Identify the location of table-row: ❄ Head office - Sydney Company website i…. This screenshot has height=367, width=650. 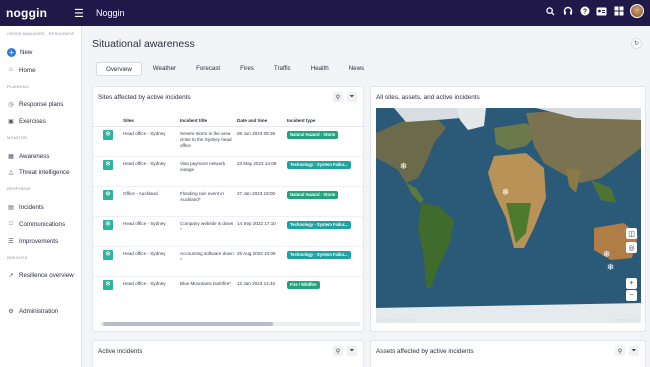
(228, 232).